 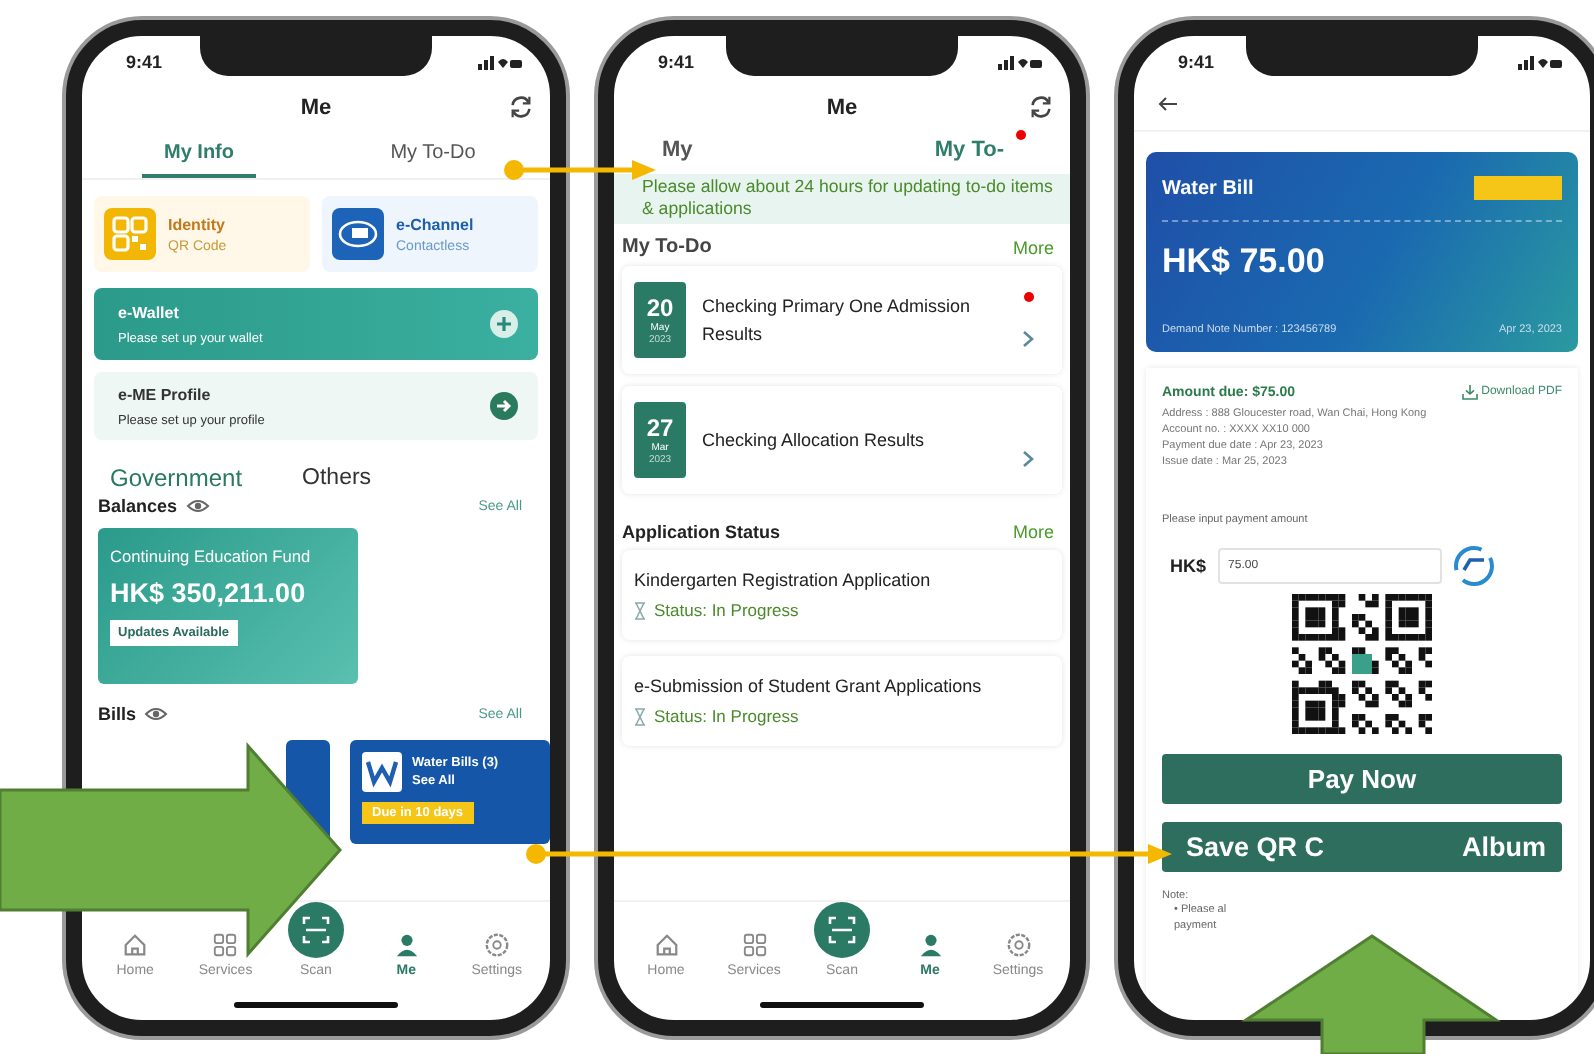 What do you see at coordinates (209, 593) in the screenshot?
I see `balance-amount: HK$ 350,211.00` at bounding box center [209, 593].